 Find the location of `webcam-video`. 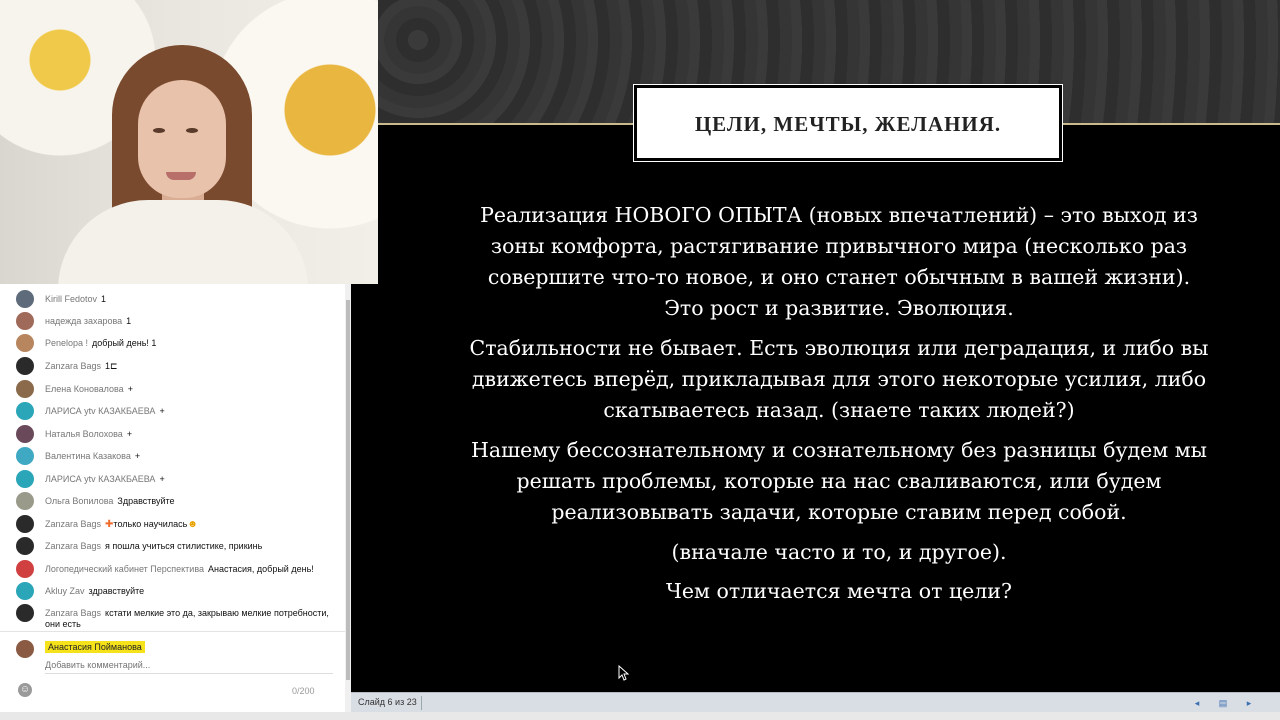

webcam-video is located at coordinates (189, 142).